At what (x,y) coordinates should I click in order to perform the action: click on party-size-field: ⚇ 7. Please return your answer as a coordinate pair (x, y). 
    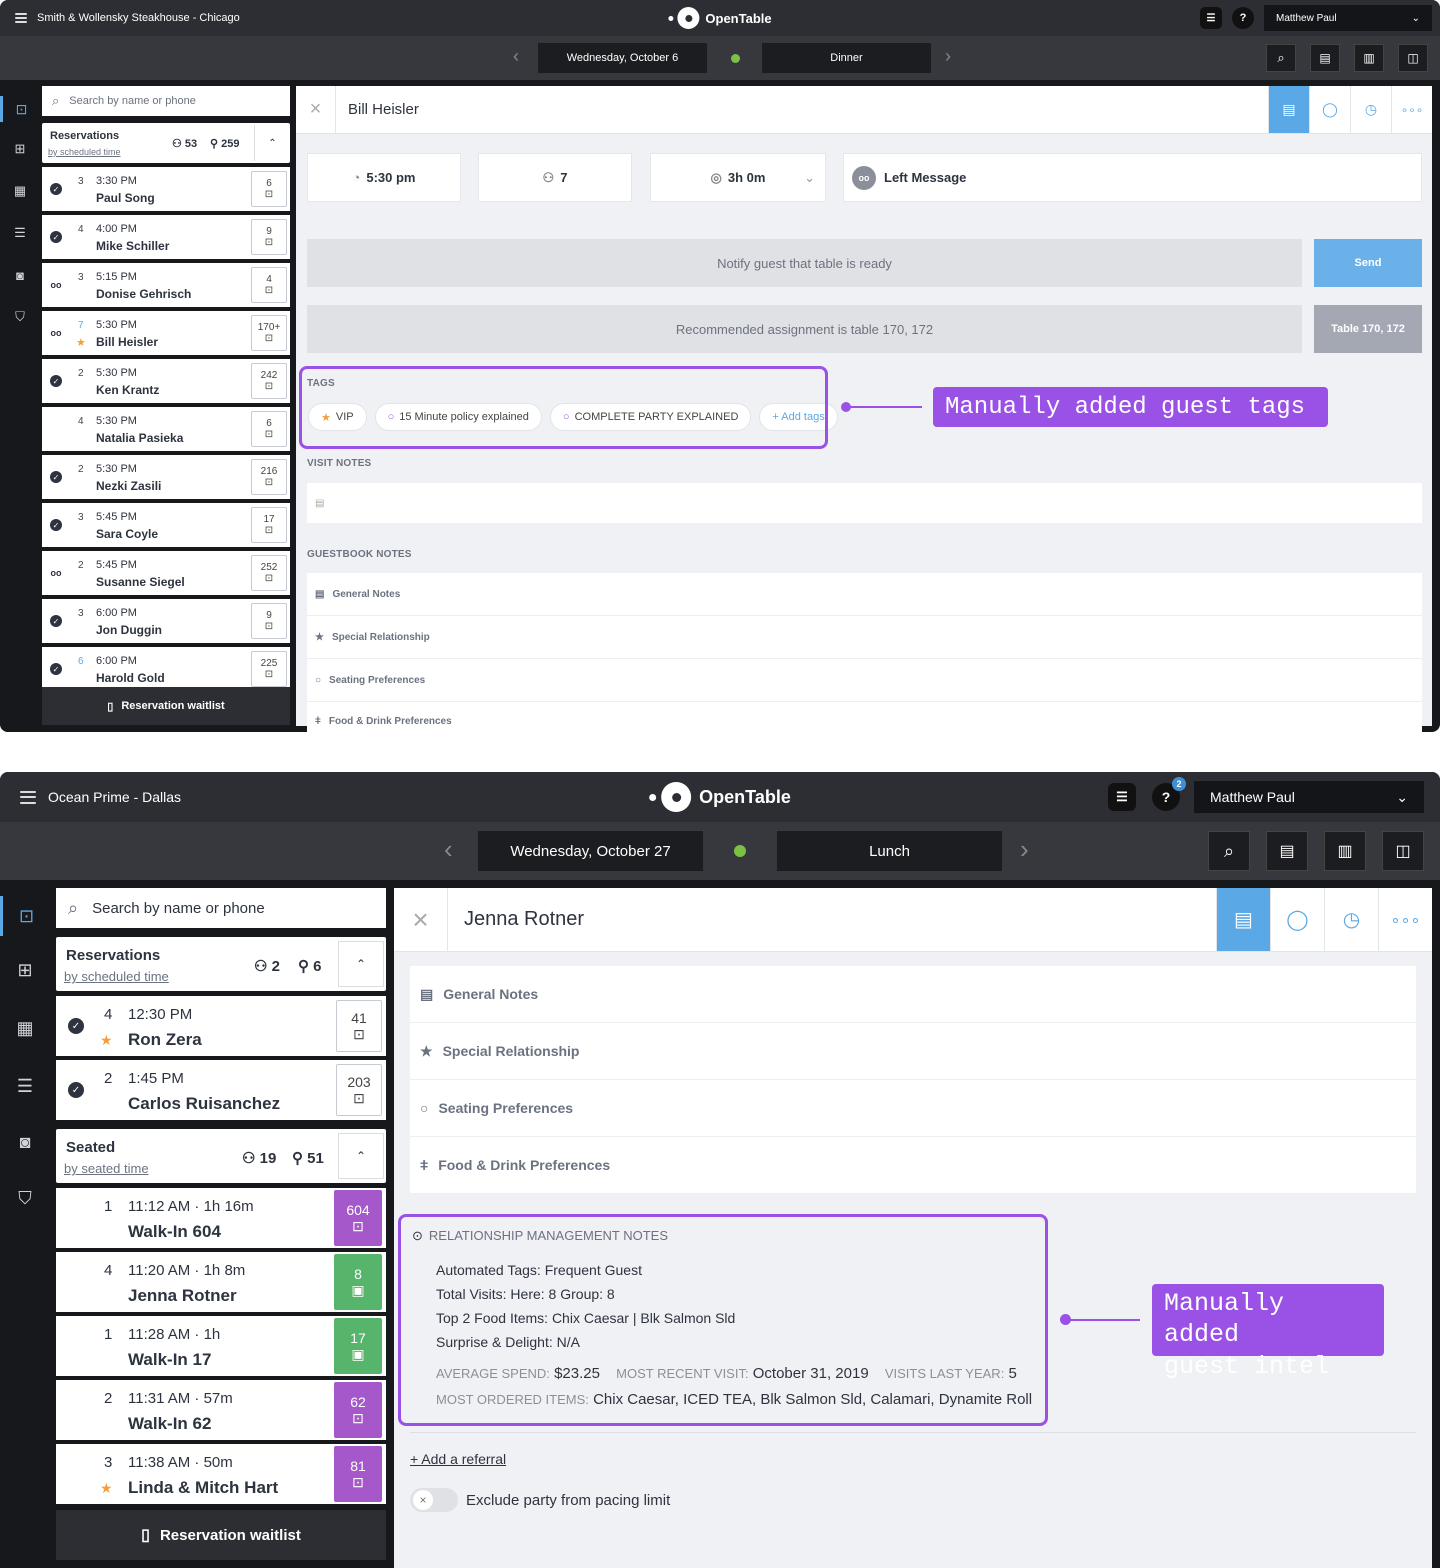
    Looking at the image, I should click on (555, 177).